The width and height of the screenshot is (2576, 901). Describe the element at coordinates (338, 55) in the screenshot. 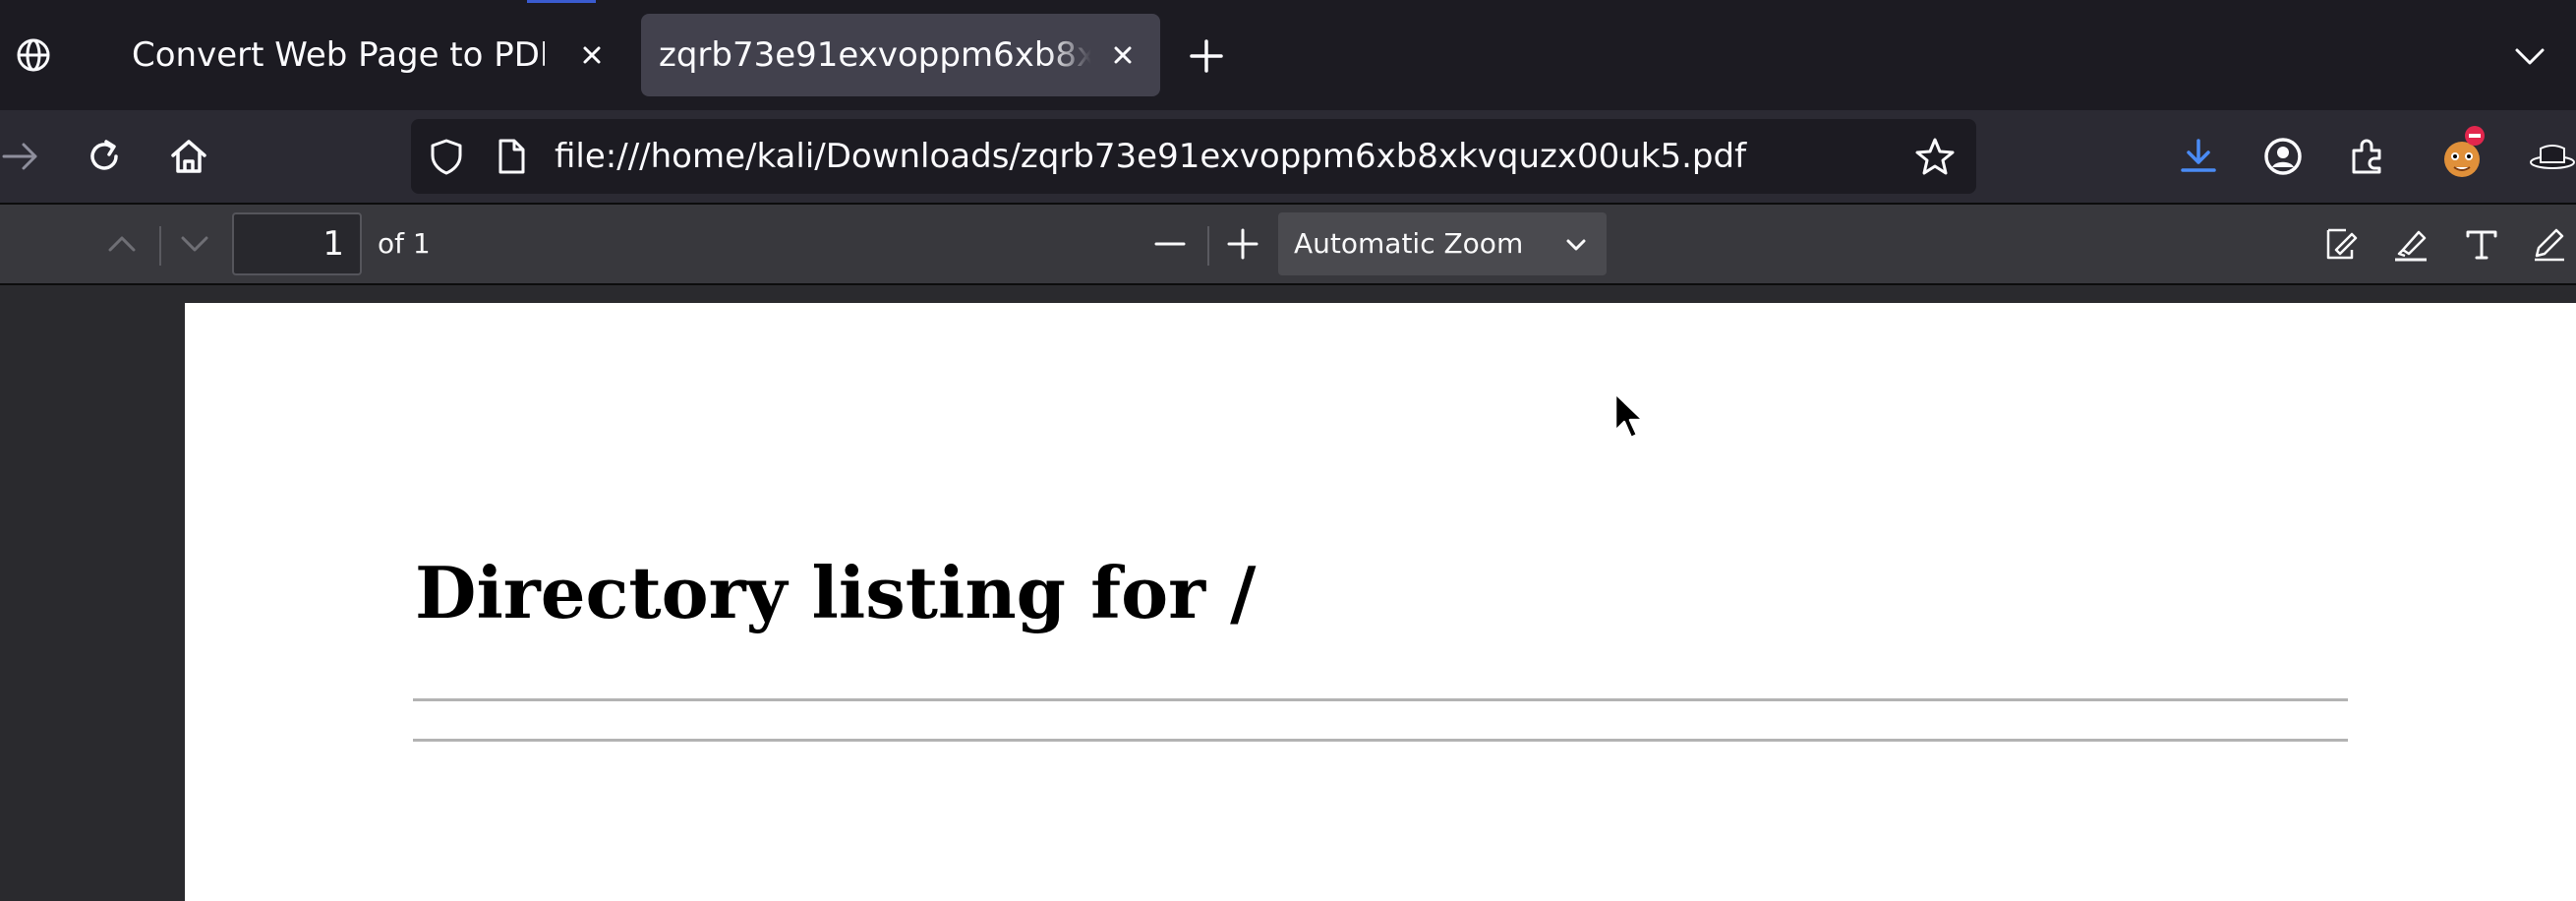

I see `tab-title: Convert Web Page to PDF` at that location.